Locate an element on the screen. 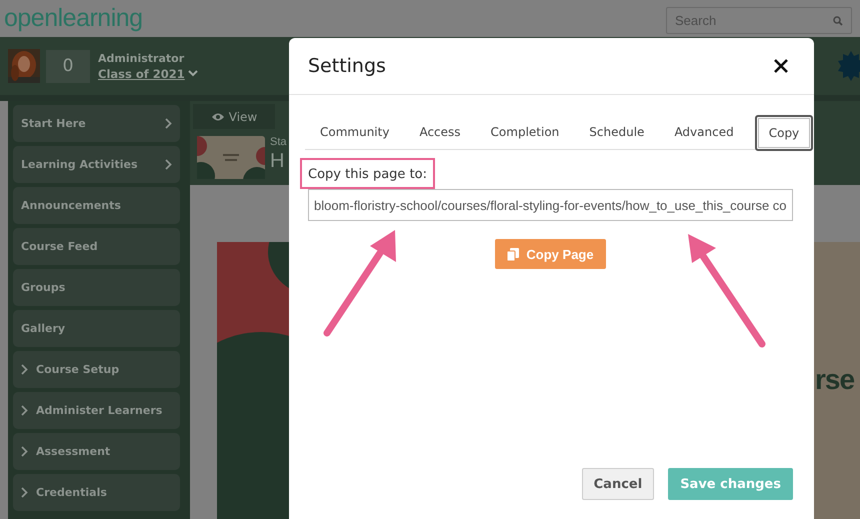 The width and height of the screenshot is (860, 519). close-button is located at coordinates (781, 66).